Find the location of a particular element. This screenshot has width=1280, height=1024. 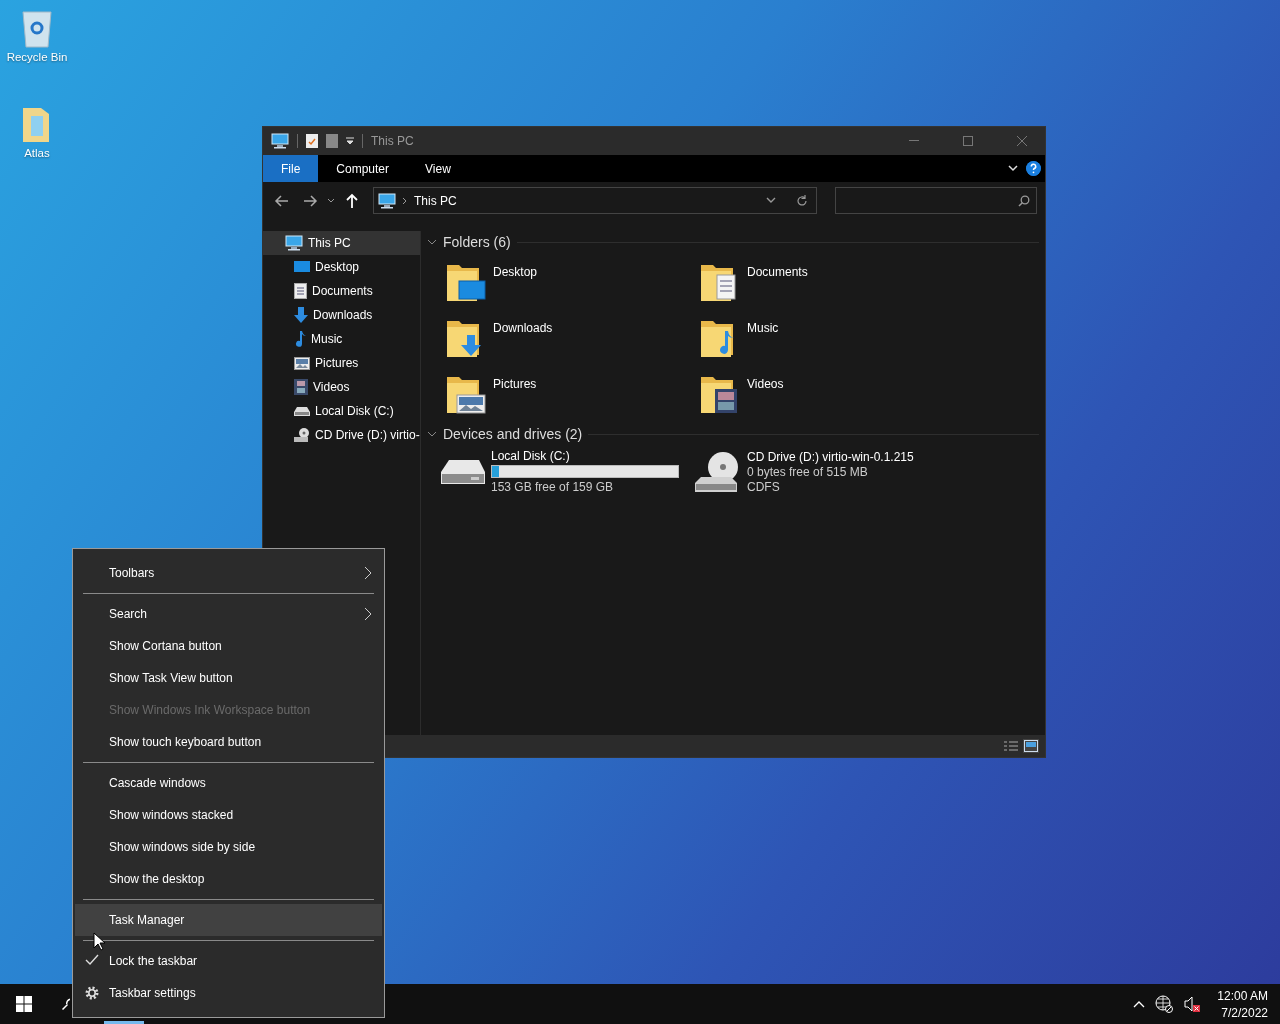

address-bar: This PC is located at coordinates (595, 200).